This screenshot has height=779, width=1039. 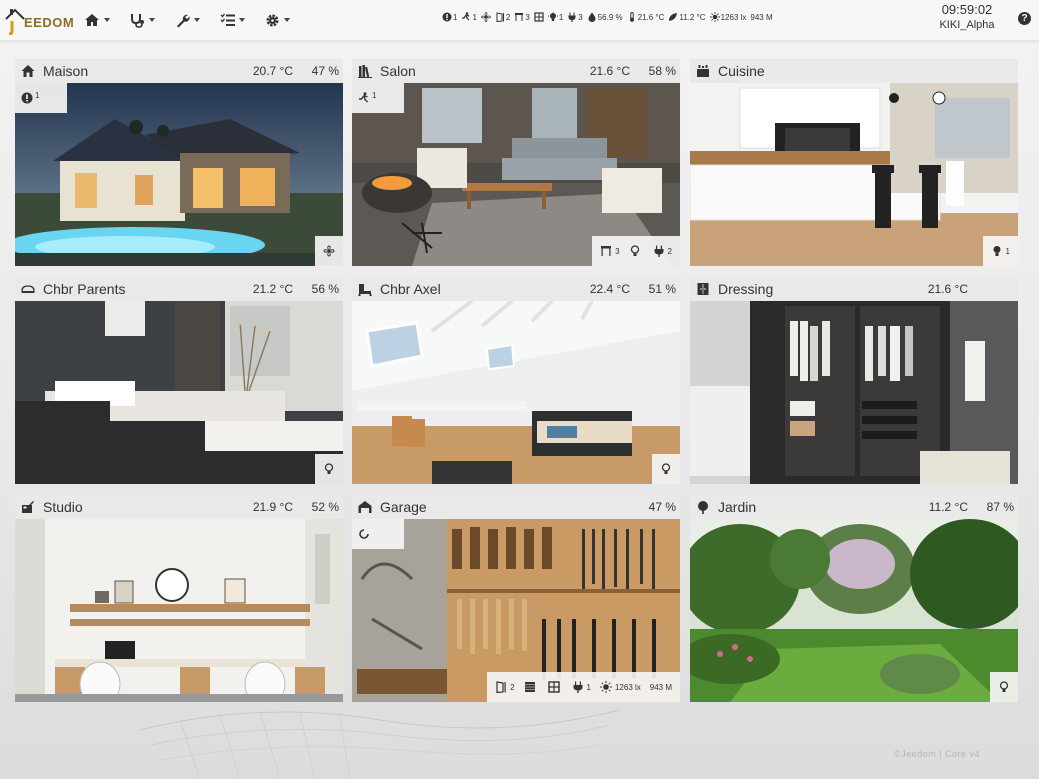 What do you see at coordinates (398, 71) in the screenshot?
I see `room-name: Salon` at bounding box center [398, 71].